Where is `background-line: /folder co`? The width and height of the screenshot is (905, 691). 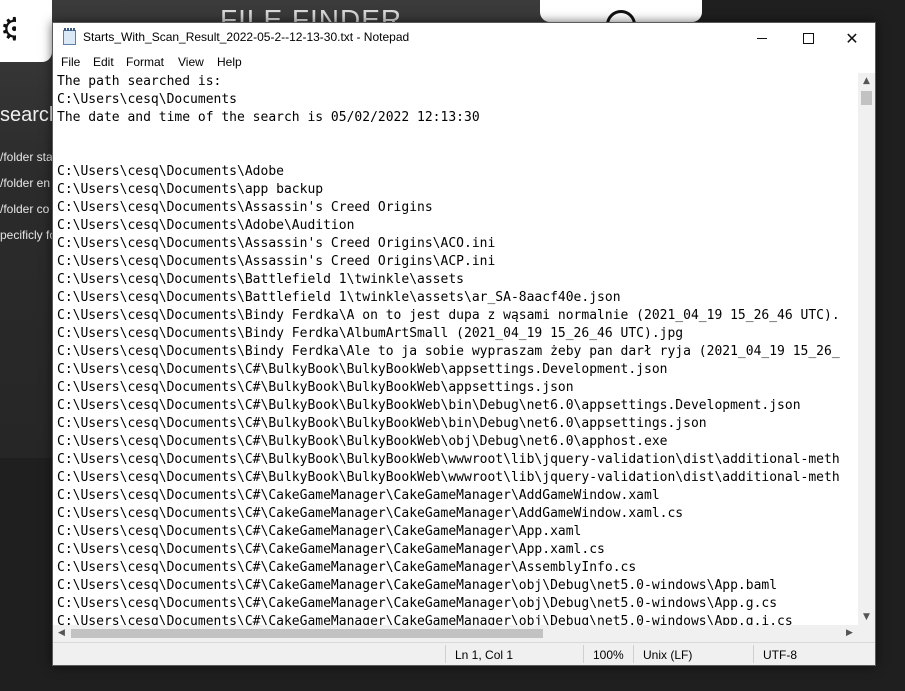
background-line: /folder co is located at coordinates (25, 209).